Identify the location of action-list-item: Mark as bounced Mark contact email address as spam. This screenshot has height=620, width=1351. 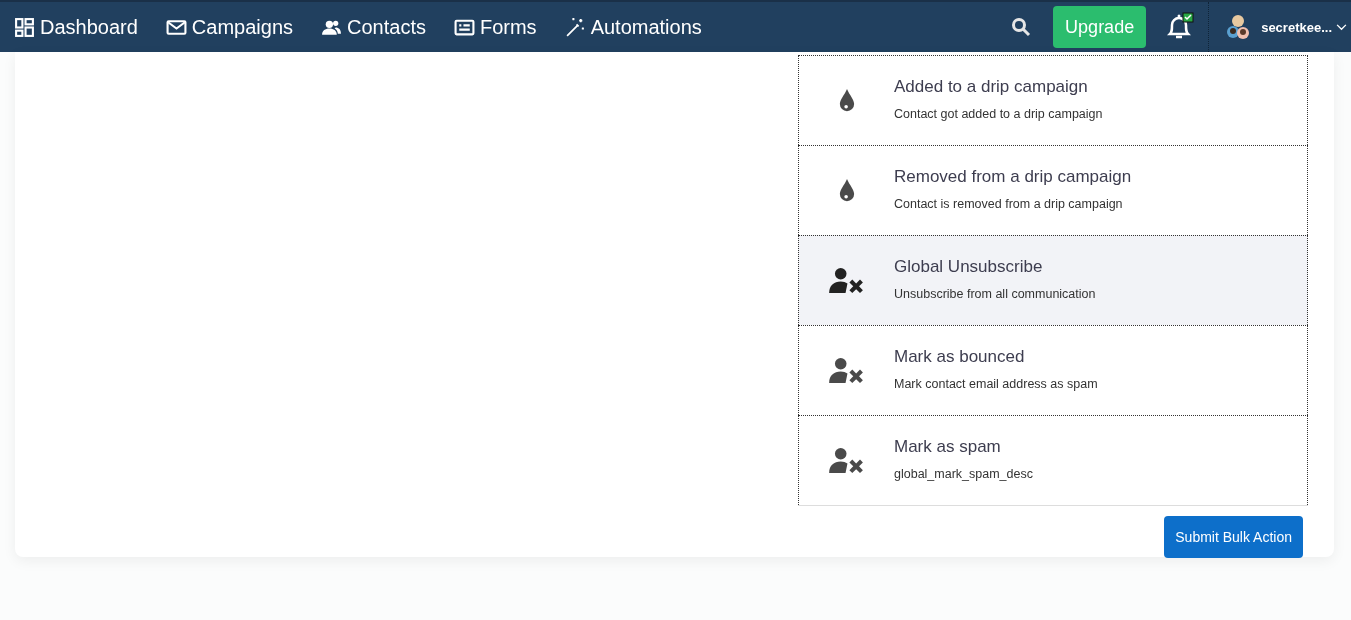
(1053, 370).